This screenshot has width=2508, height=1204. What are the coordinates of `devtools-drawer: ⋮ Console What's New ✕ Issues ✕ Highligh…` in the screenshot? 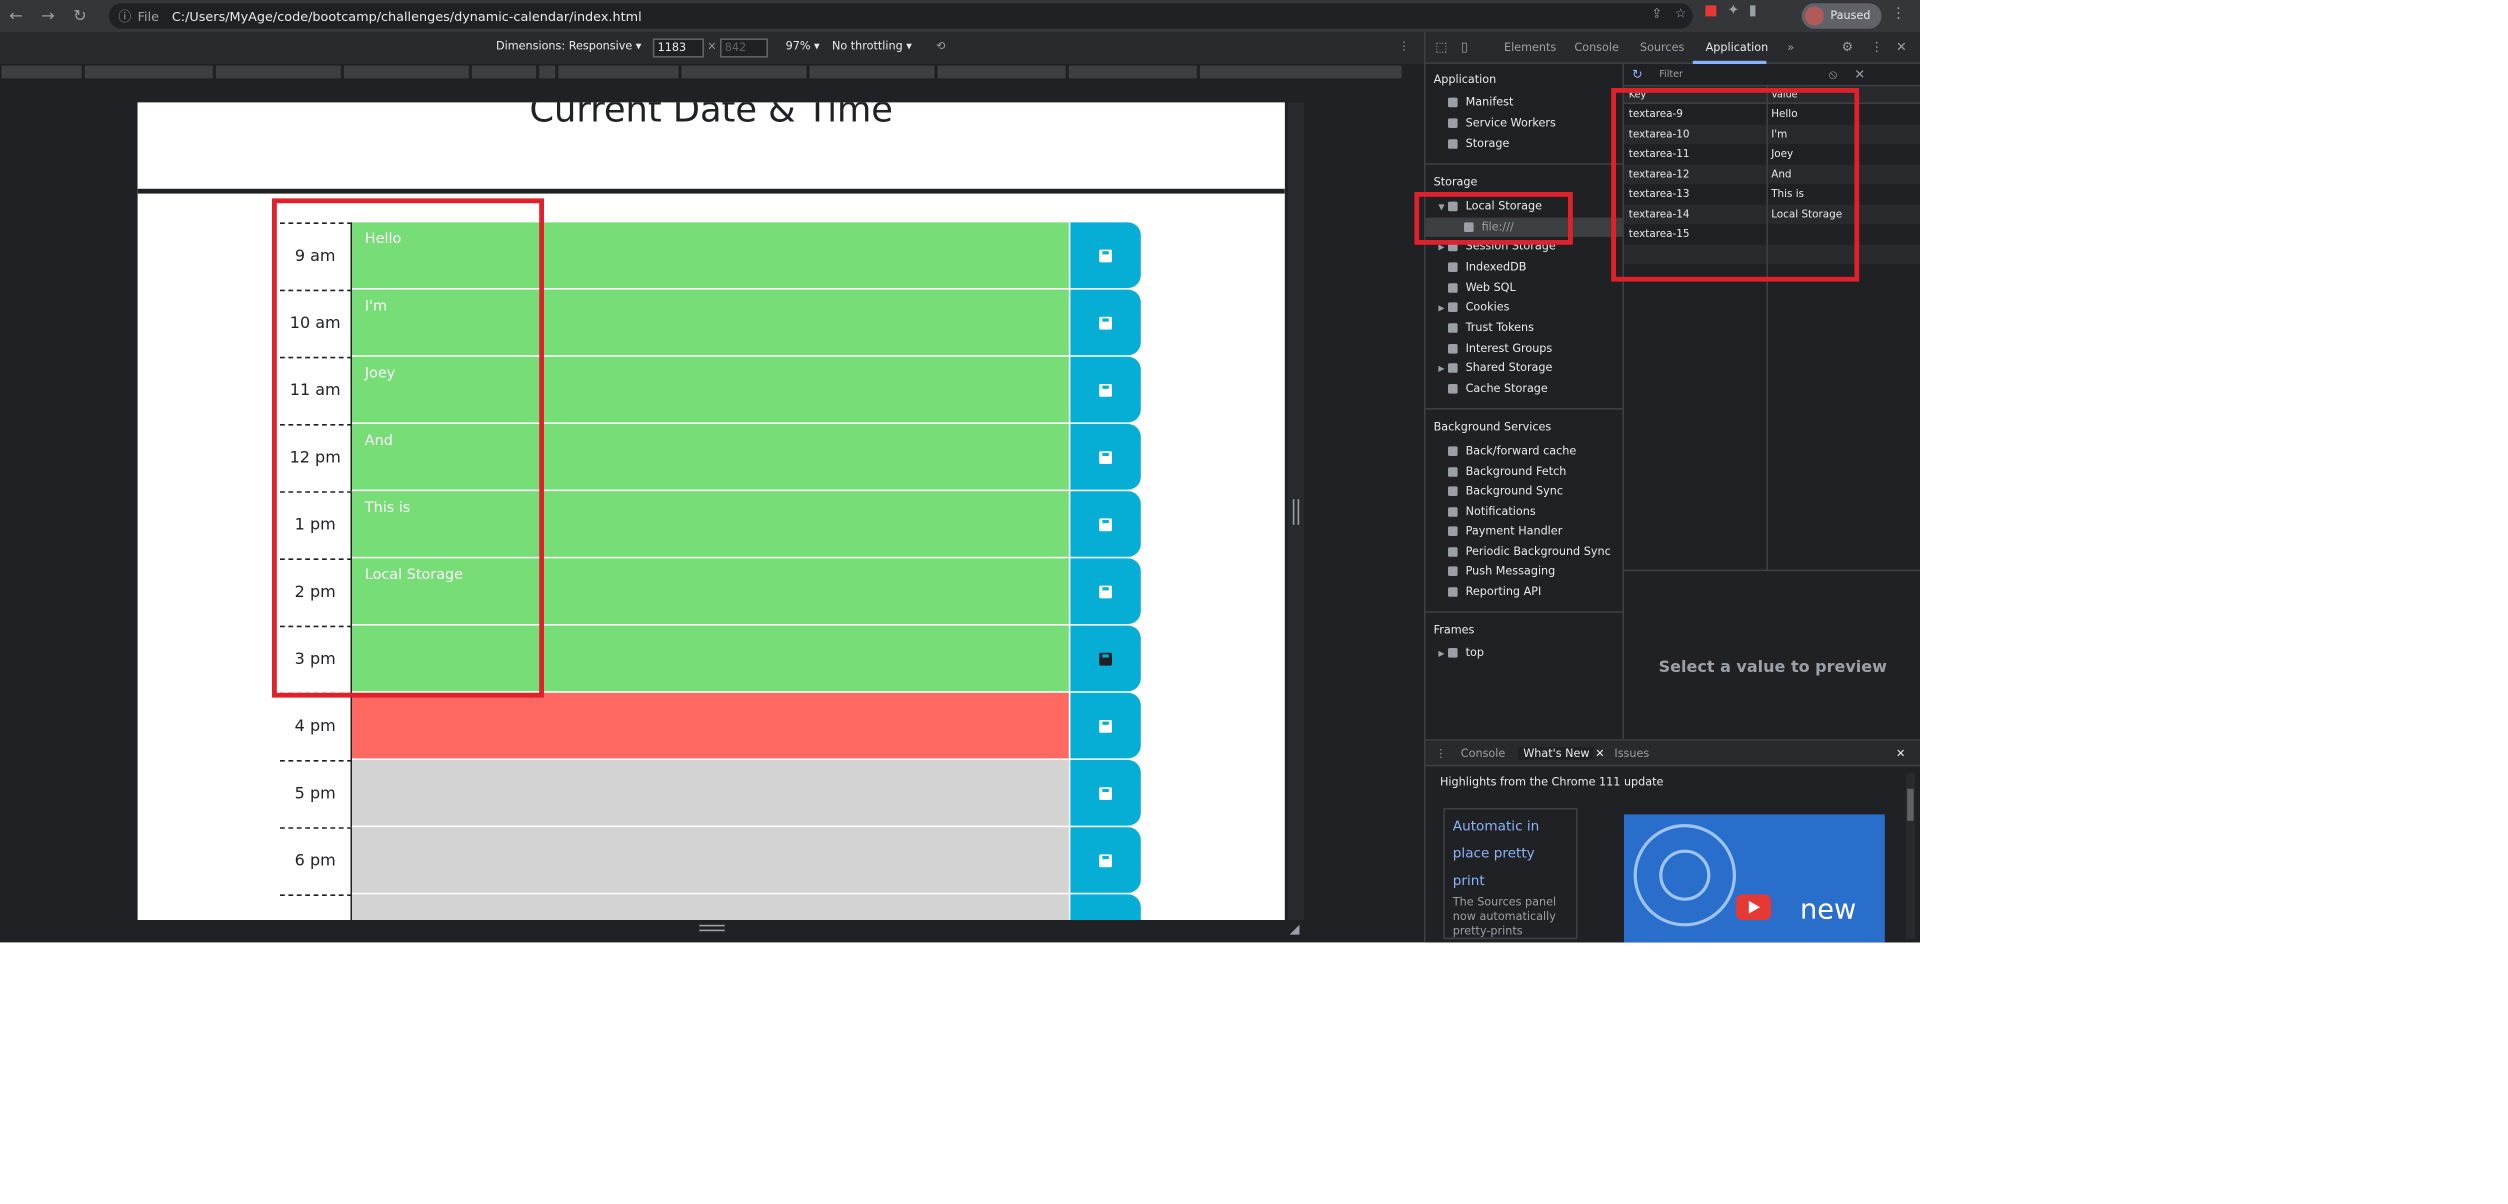 It's located at (1672, 841).